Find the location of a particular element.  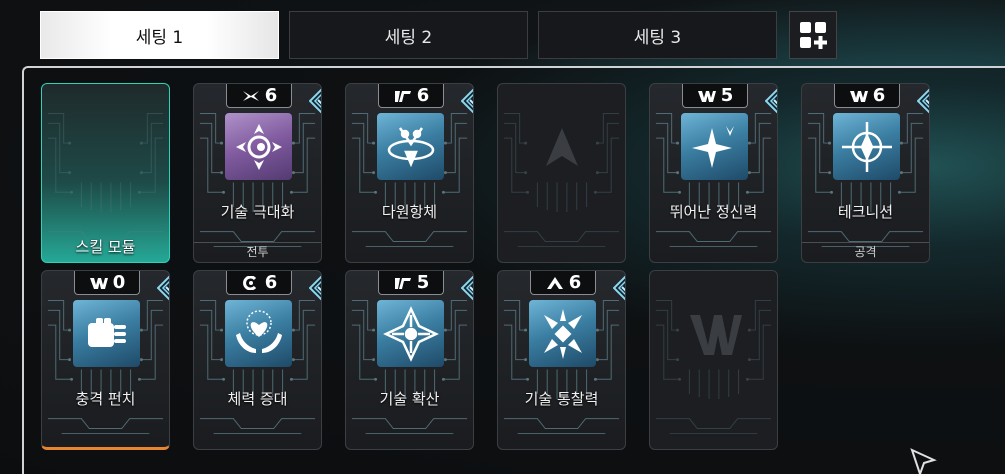

skill-module-card: 6 체력 증대 is located at coordinates (257, 360).